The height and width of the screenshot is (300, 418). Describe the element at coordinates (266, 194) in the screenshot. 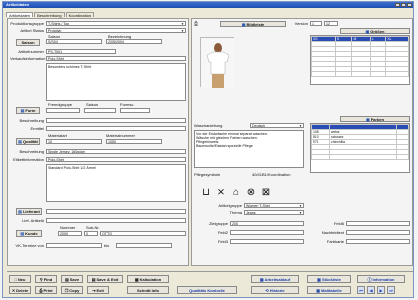

I see `no-tumble-icon: ⊠` at that location.